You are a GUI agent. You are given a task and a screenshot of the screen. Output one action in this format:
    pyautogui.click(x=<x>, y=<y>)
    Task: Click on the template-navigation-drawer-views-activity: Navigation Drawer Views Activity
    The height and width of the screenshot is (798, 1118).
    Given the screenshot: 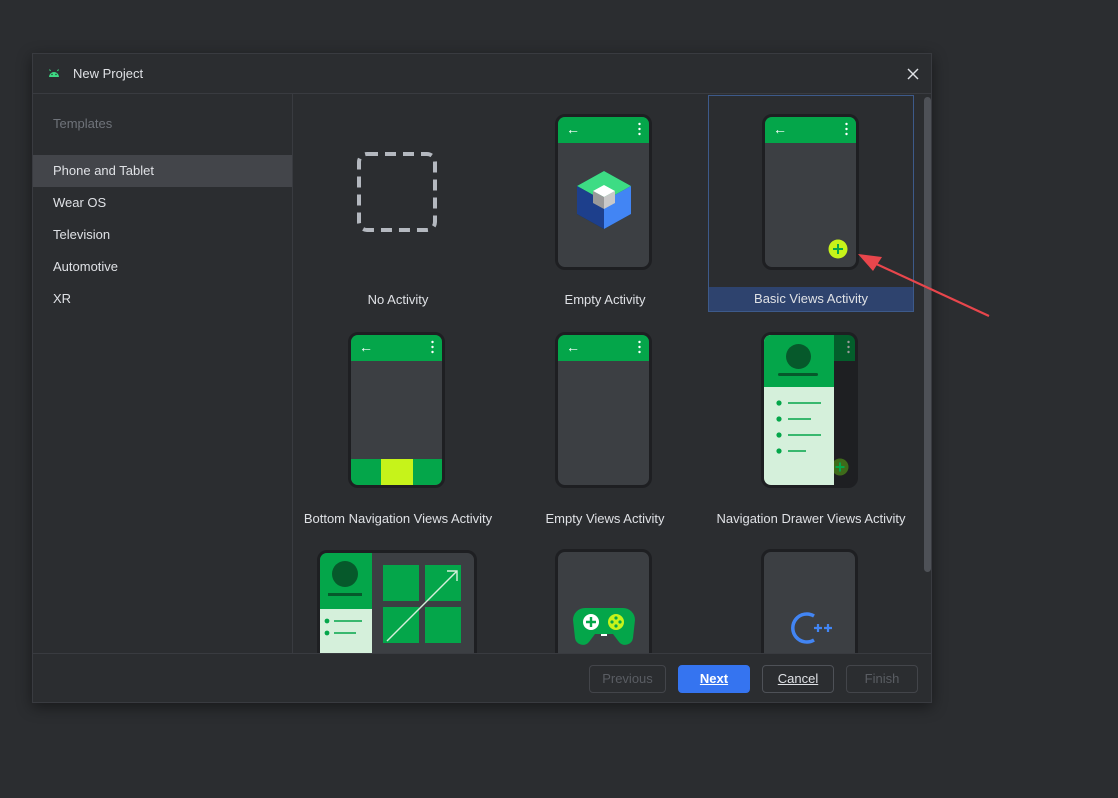 What is the action you would take?
    pyautogui.click(x=811, y=422)
    